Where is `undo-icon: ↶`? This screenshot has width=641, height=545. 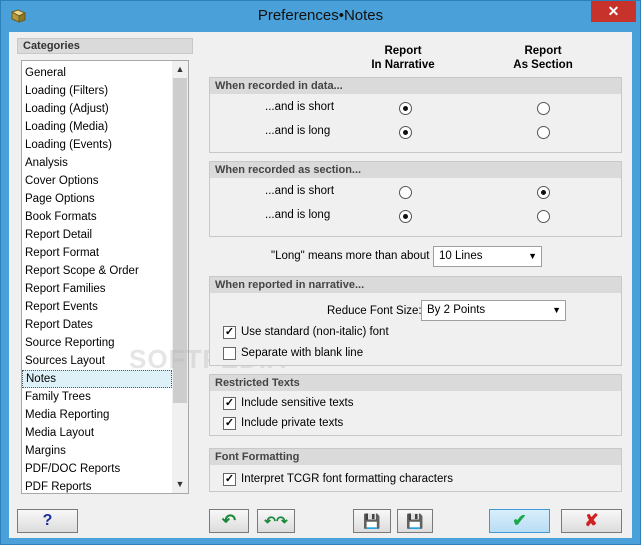 undo-icon: ↶ is located at coordinates (229, 520).